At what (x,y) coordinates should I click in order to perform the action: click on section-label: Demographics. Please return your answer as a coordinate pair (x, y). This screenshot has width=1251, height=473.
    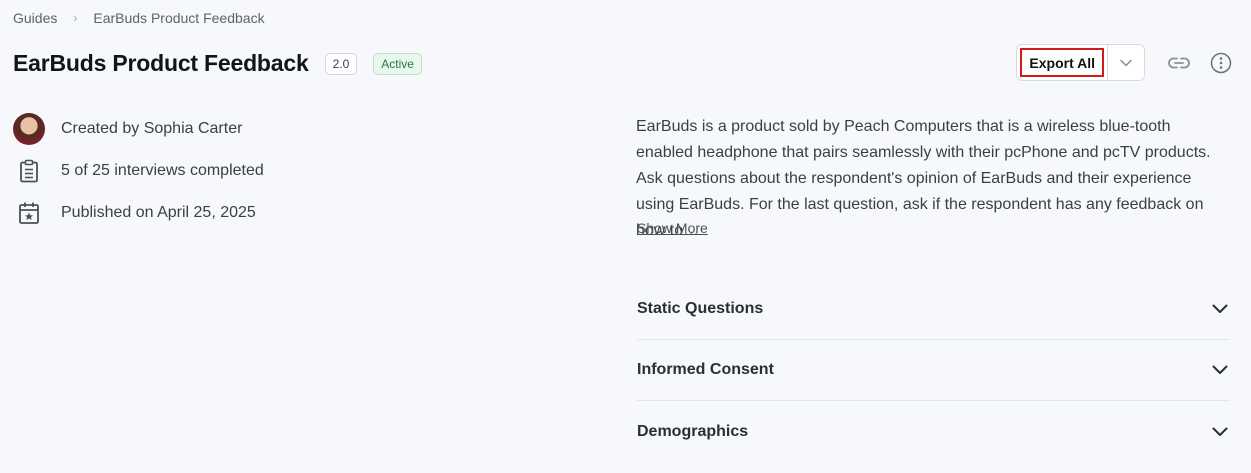
    Looking at the image, I should click on (693, 431).